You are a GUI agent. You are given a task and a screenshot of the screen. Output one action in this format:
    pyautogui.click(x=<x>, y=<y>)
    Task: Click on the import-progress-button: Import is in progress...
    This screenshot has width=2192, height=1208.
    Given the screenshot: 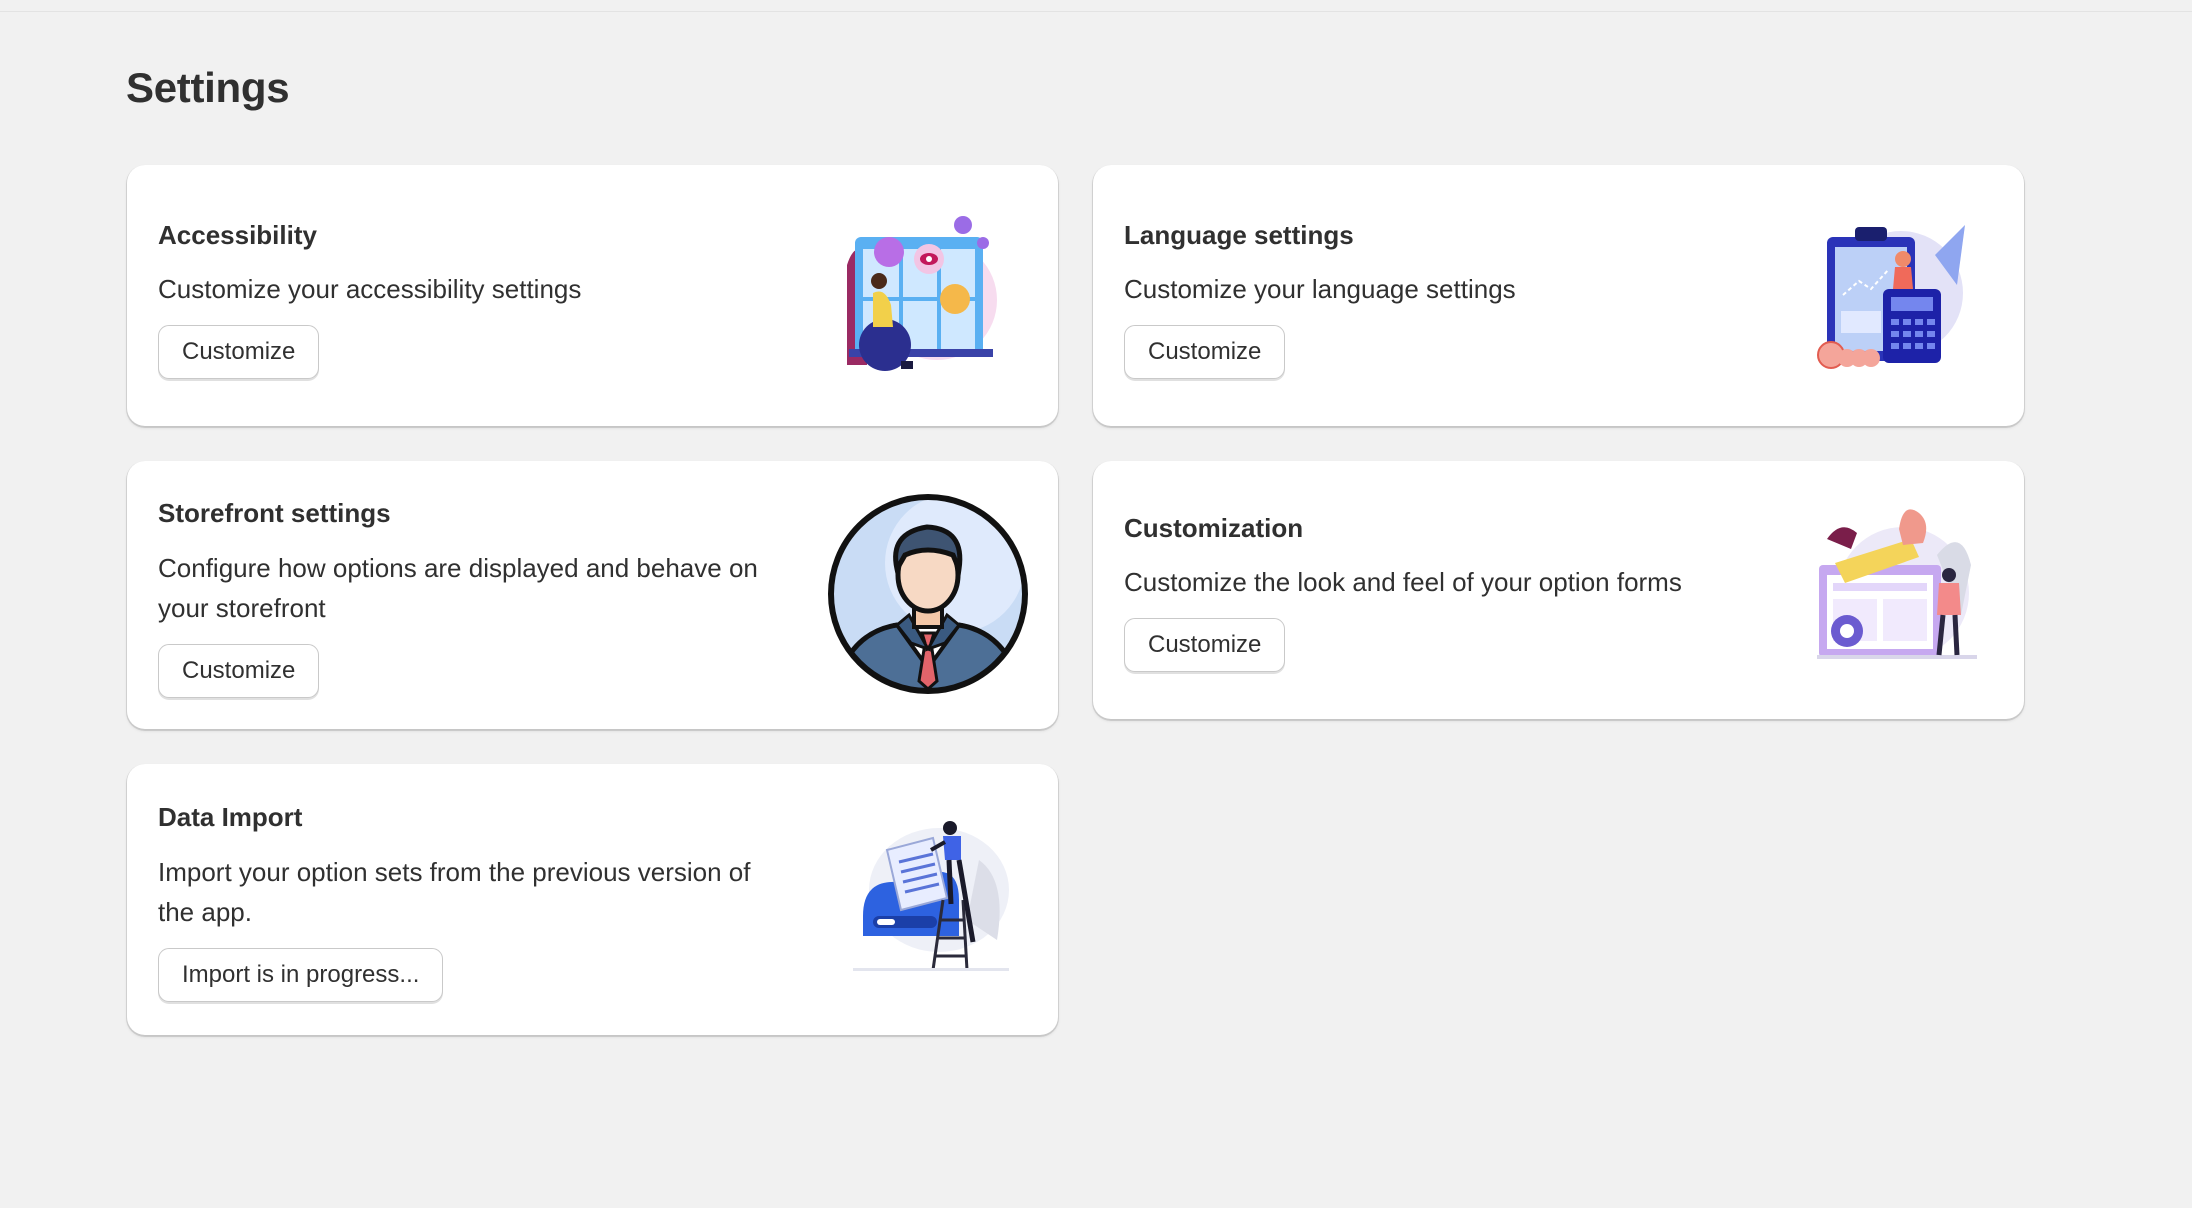 What is the action you would take?
    pyautogui.click(x=301, y=975)
    